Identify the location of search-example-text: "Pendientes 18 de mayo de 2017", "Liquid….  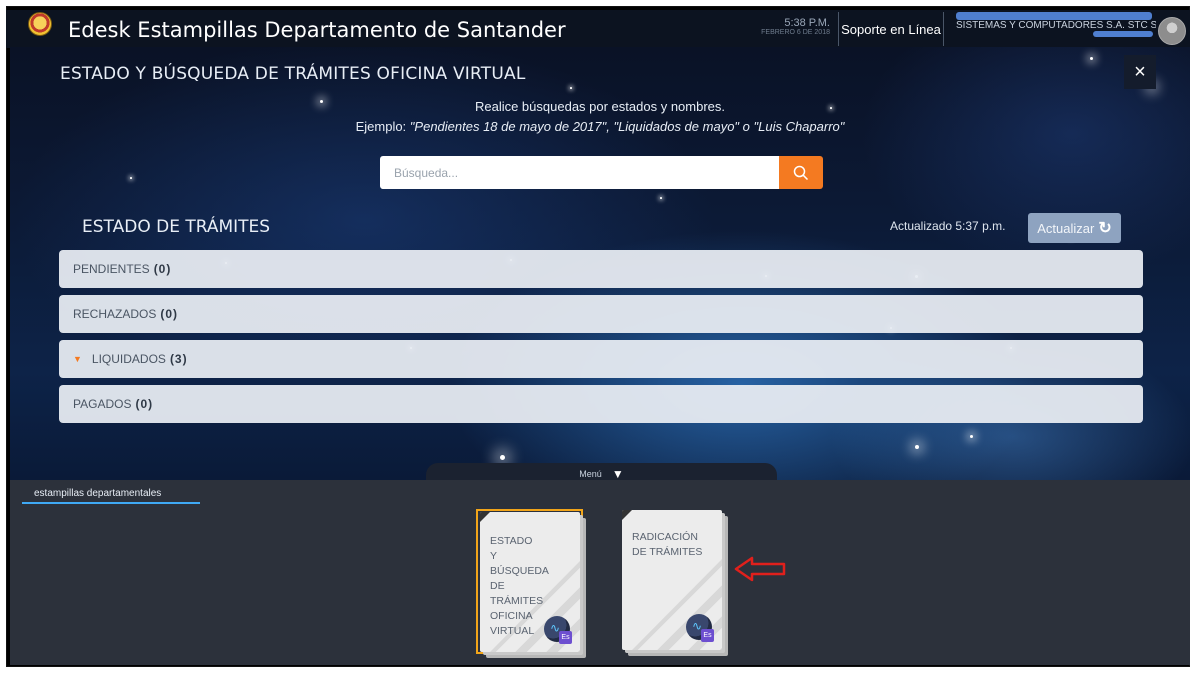
(627, 126).